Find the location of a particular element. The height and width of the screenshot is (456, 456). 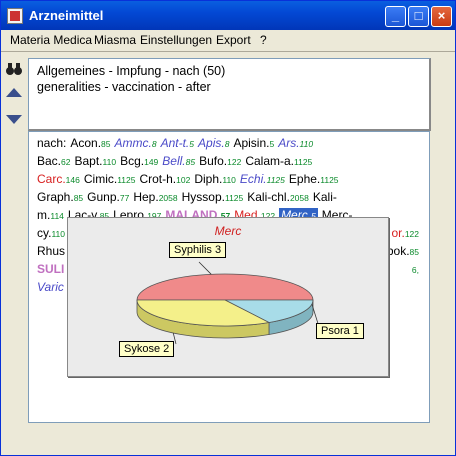

remedy-name: Rhus is located at coordinates (51, 251).